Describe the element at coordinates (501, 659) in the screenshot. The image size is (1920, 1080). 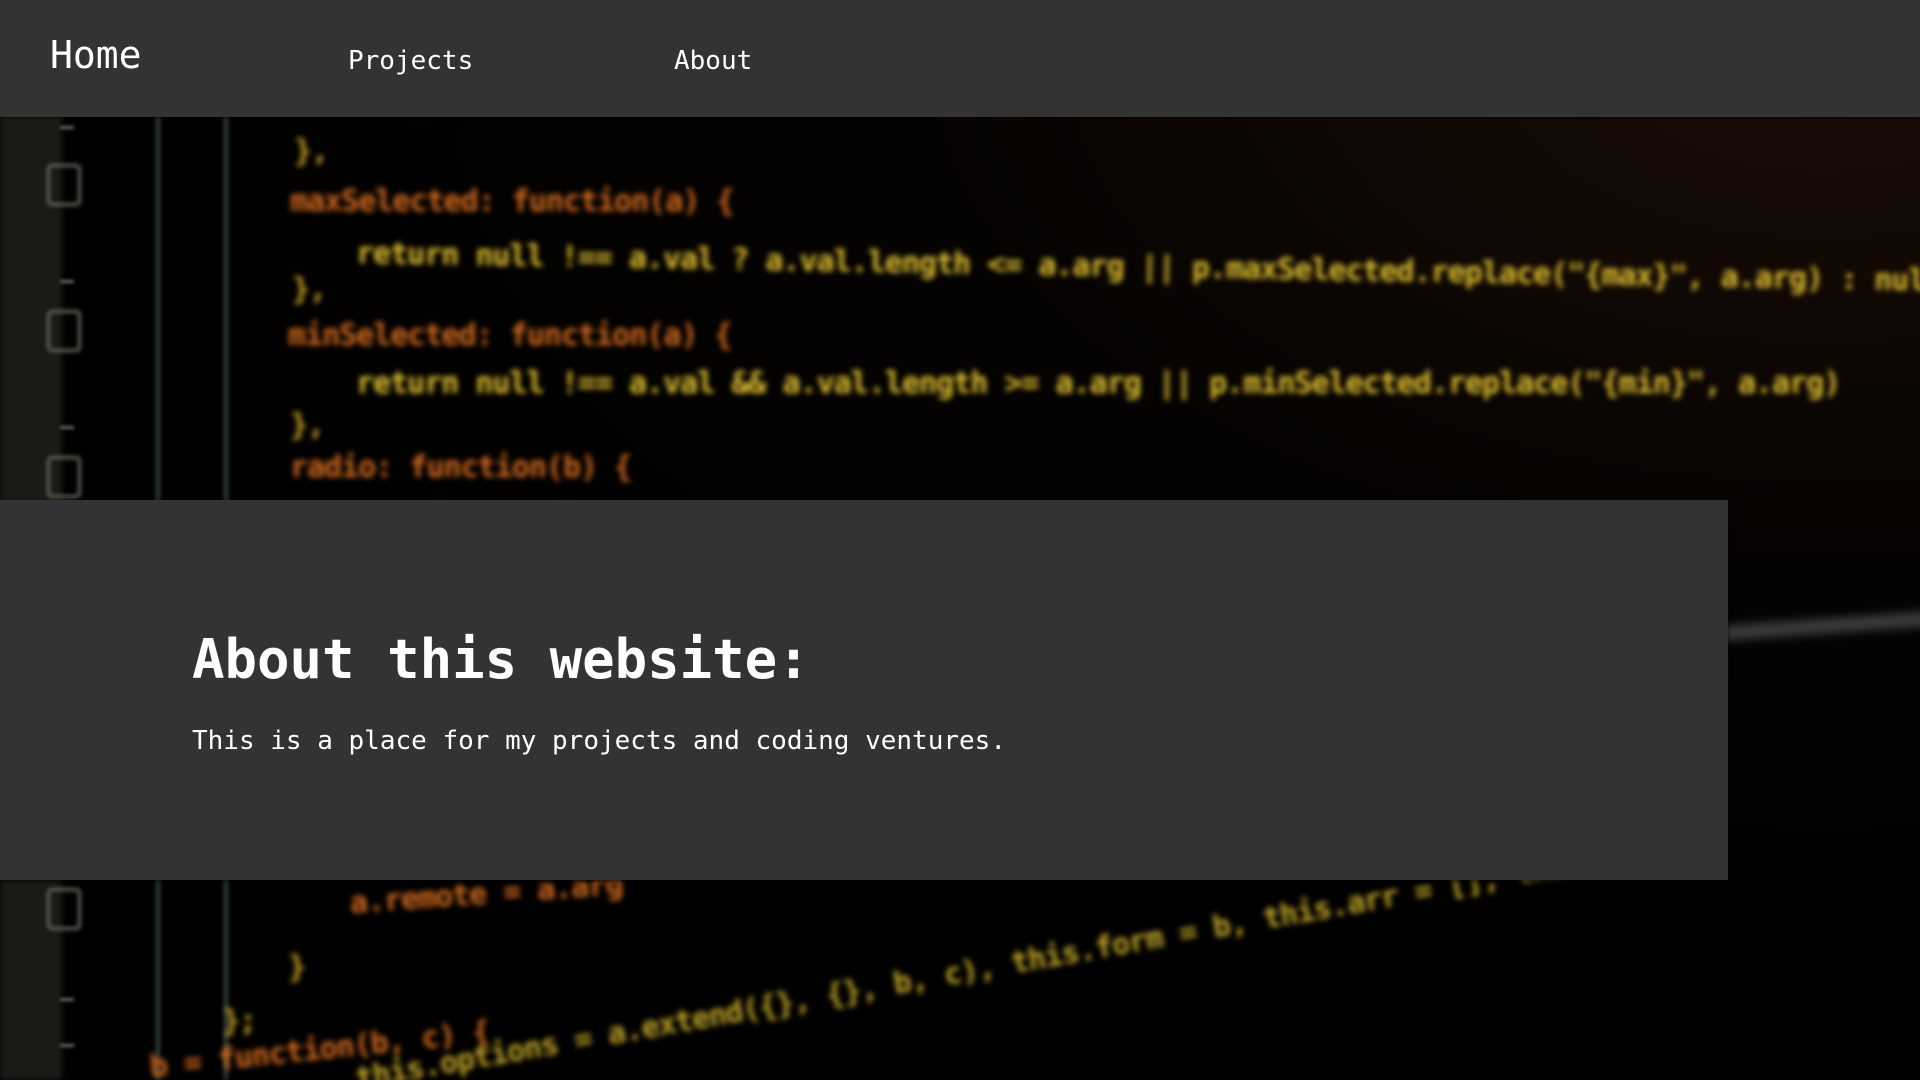
I see `about-heading: About this website:` at that location.